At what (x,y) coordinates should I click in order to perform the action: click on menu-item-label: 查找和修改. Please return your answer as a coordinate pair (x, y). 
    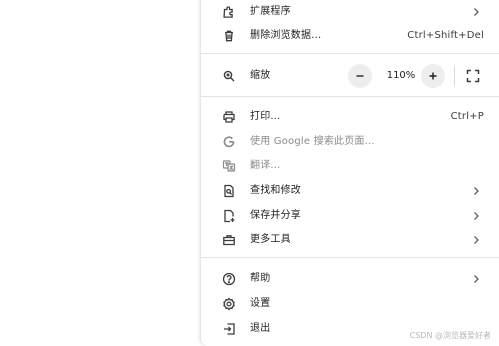
    Looking at the image, I should click on (275, 190).